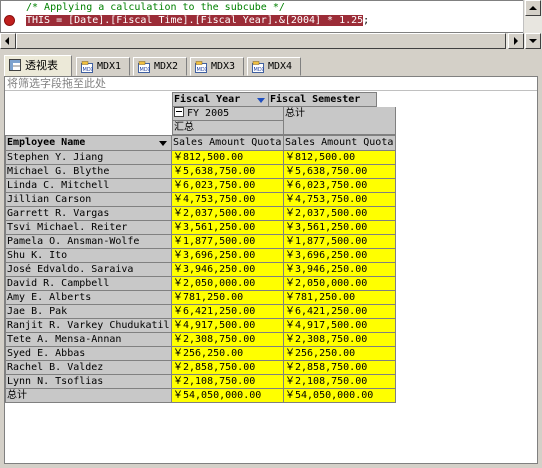  What do you see at coordinates (228, 128) in the screenshot?
I see `column-member-fy-total: 汇总` at bounding box center [228, 128].